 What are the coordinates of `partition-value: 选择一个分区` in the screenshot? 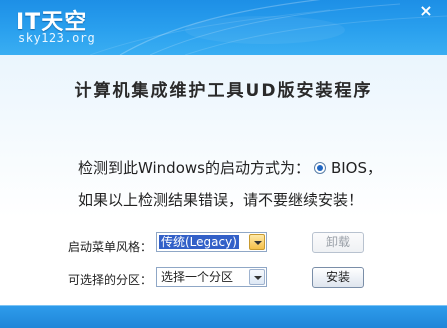 It's located at (197, 277).